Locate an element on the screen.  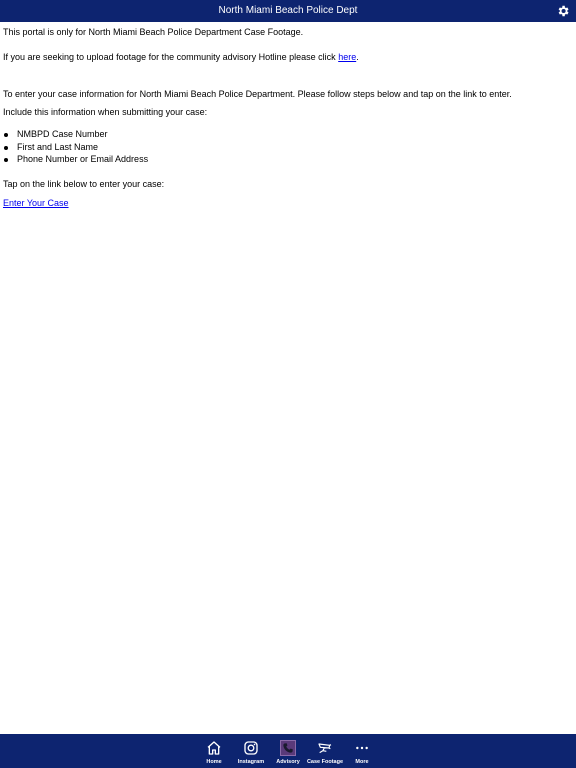
home-icon is located at coordinates (214, 748).